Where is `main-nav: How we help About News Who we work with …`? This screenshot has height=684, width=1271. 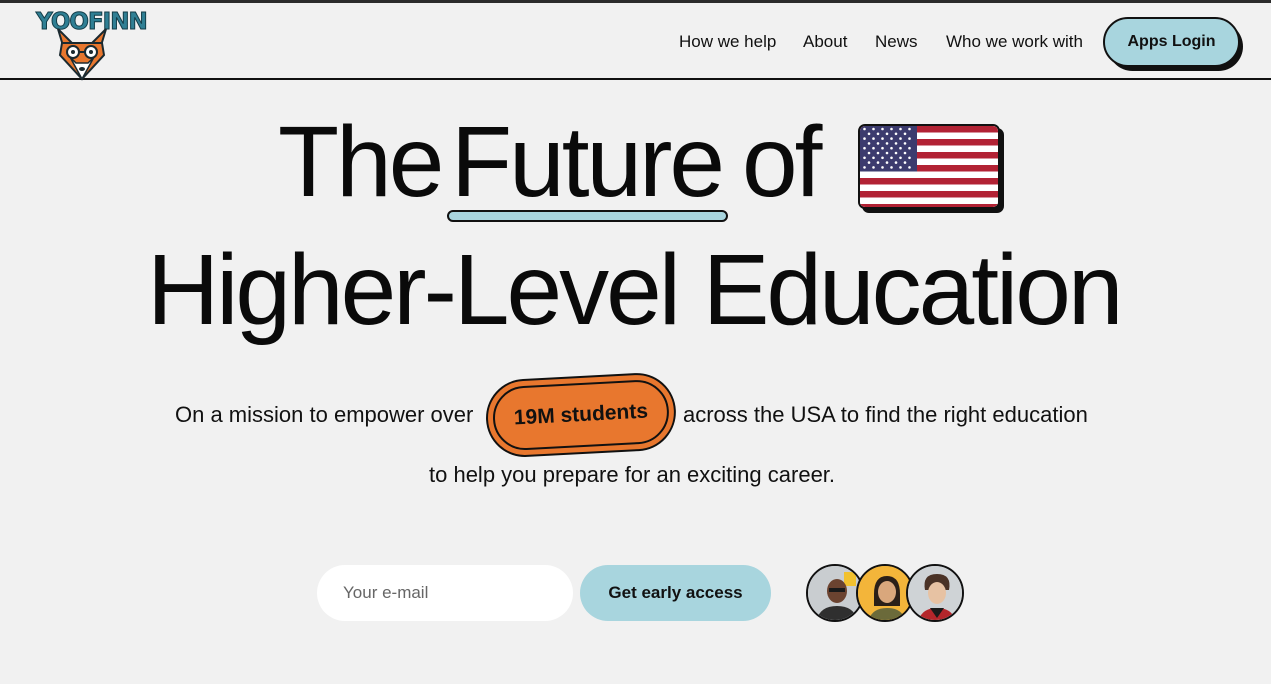
main-nav: How we help About News Who we work with … is located at coordinates (635, 41).